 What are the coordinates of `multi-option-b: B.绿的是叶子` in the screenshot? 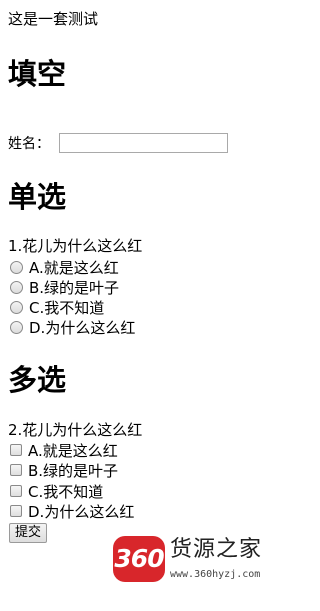 It's located at (64, 470).